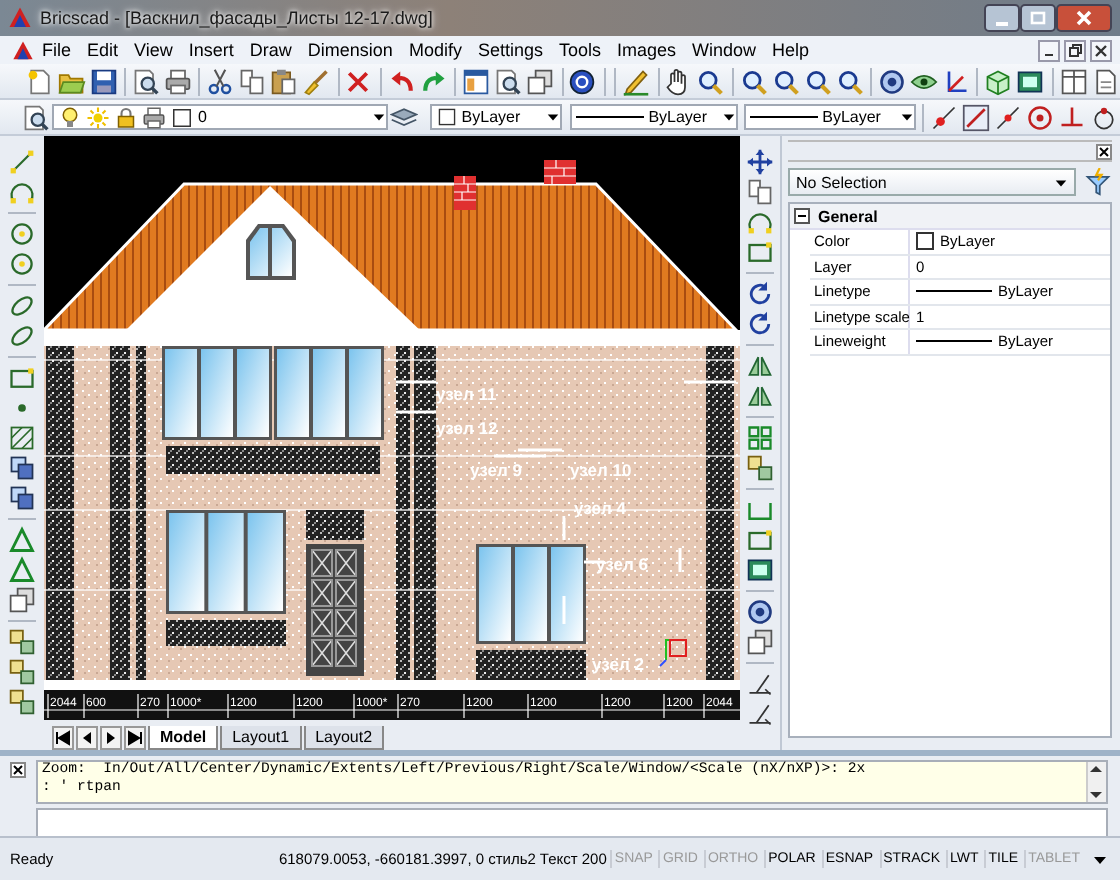 The height and width of the screenshot is (880, 1120). What do you see at coordinates (998, 81) in the screenshot?
I see `cube-icon` at bounding box center [998, 81].